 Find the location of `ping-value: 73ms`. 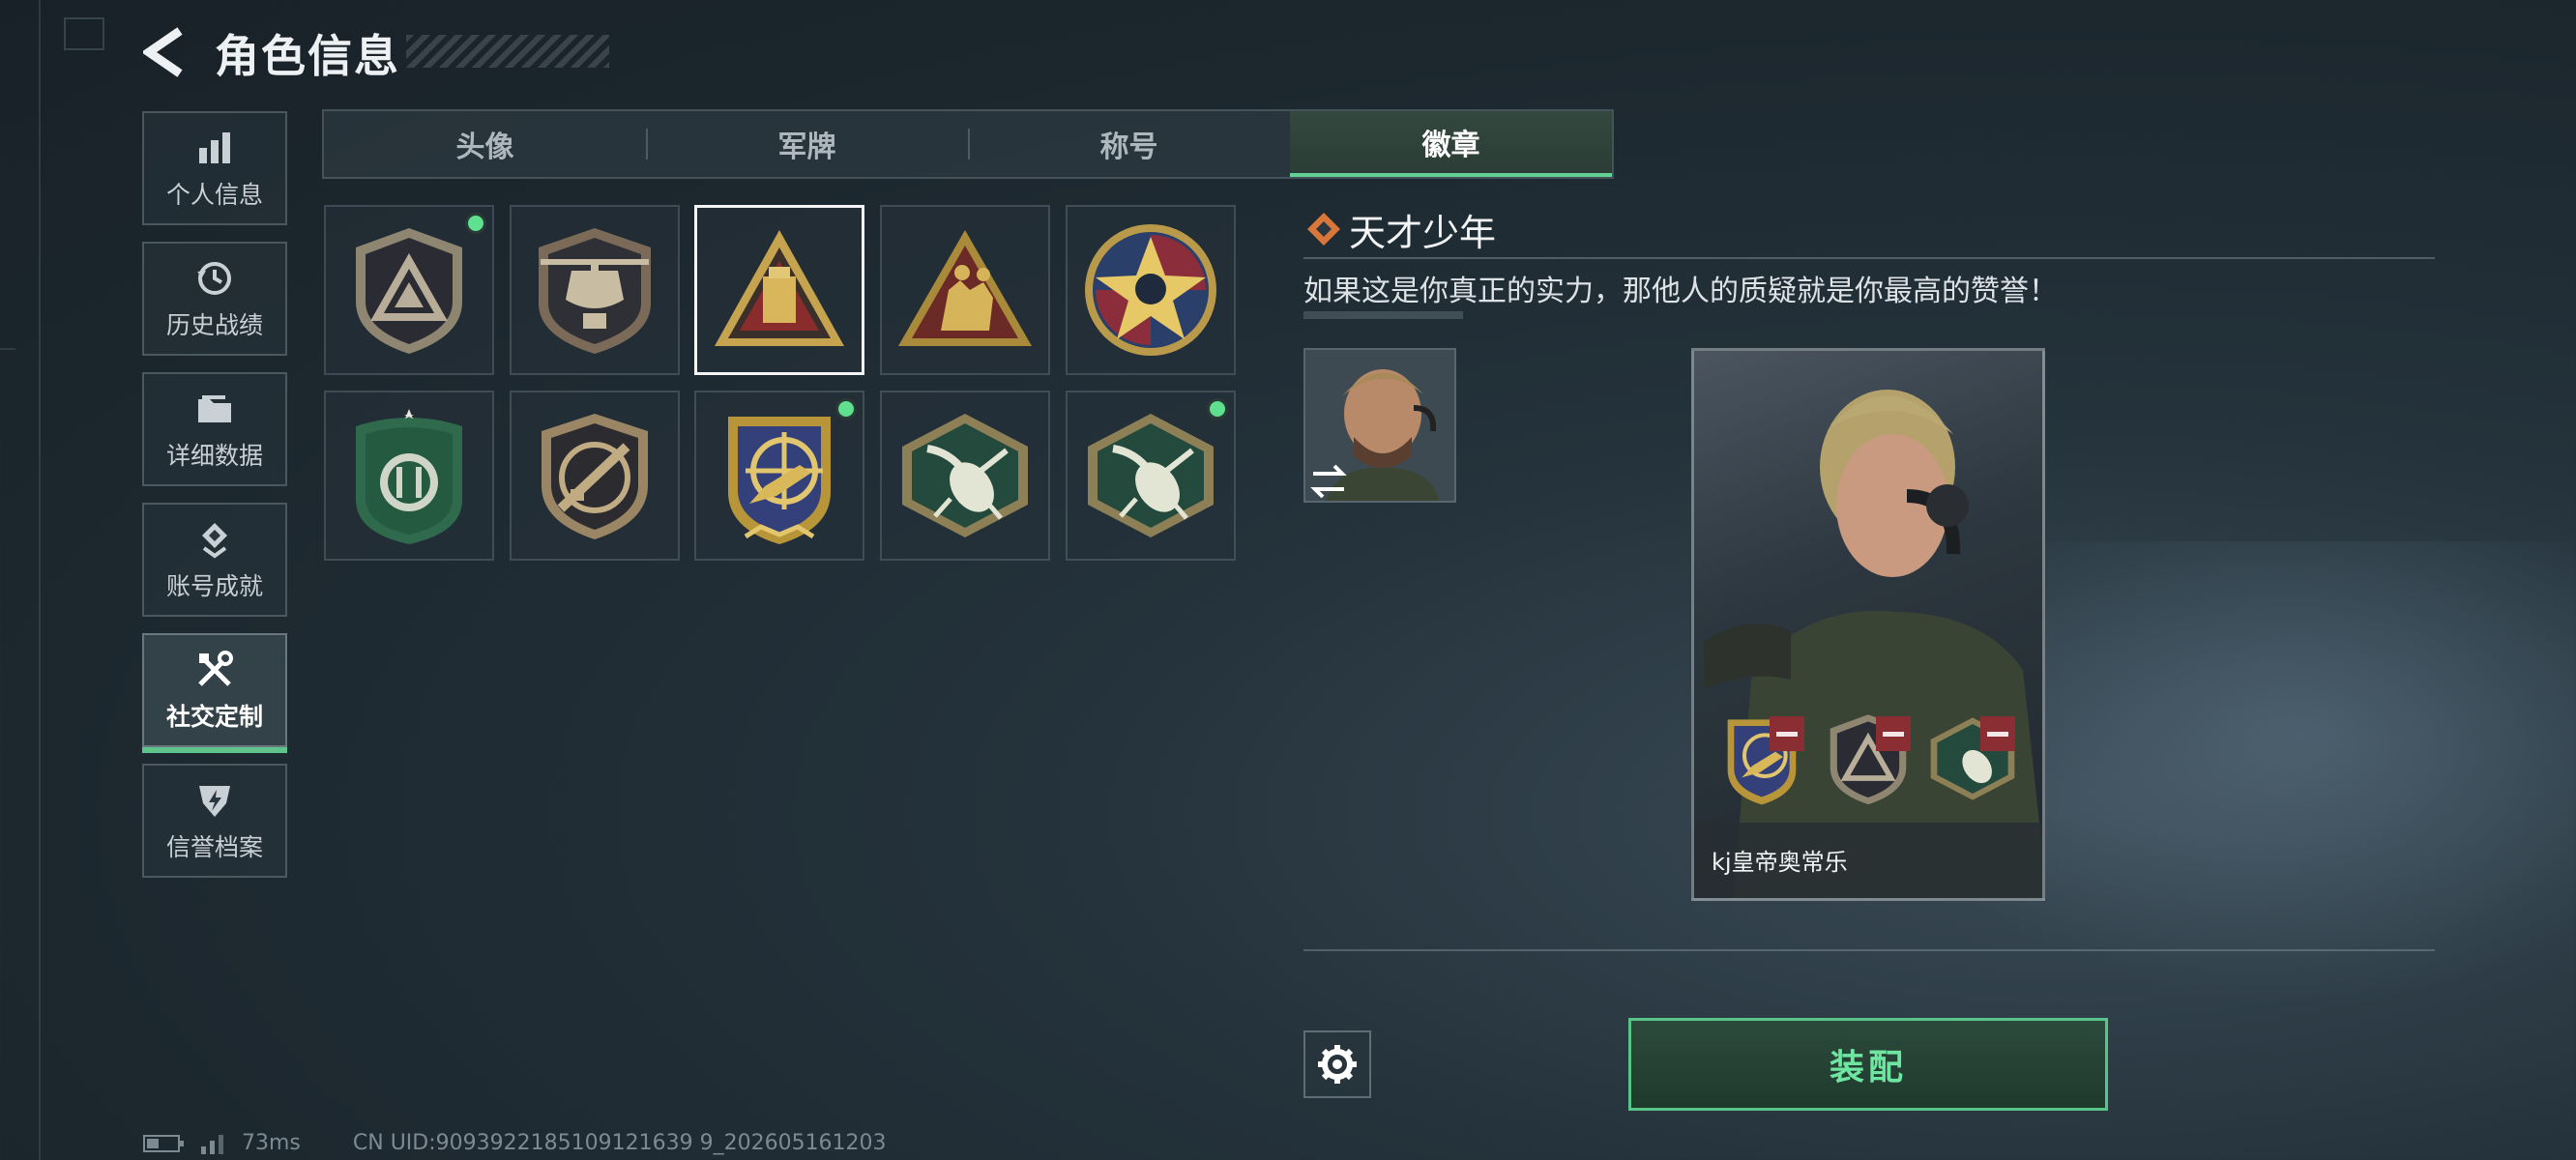

ping-value: 73ms is located at coordinates (271, 1143).